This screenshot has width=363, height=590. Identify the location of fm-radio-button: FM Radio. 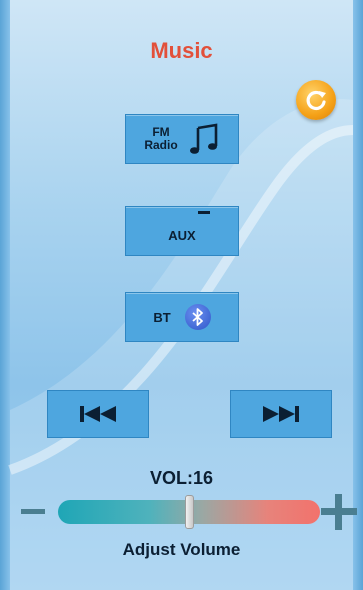
(182, 139).